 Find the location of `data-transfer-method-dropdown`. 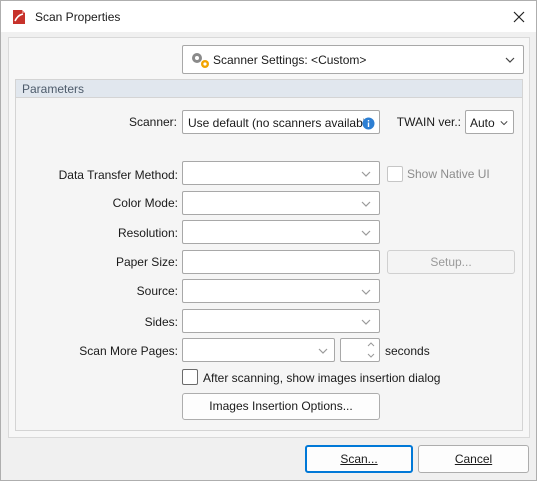

data-transfer-method-dropdown is located at coordinates (281, 173).